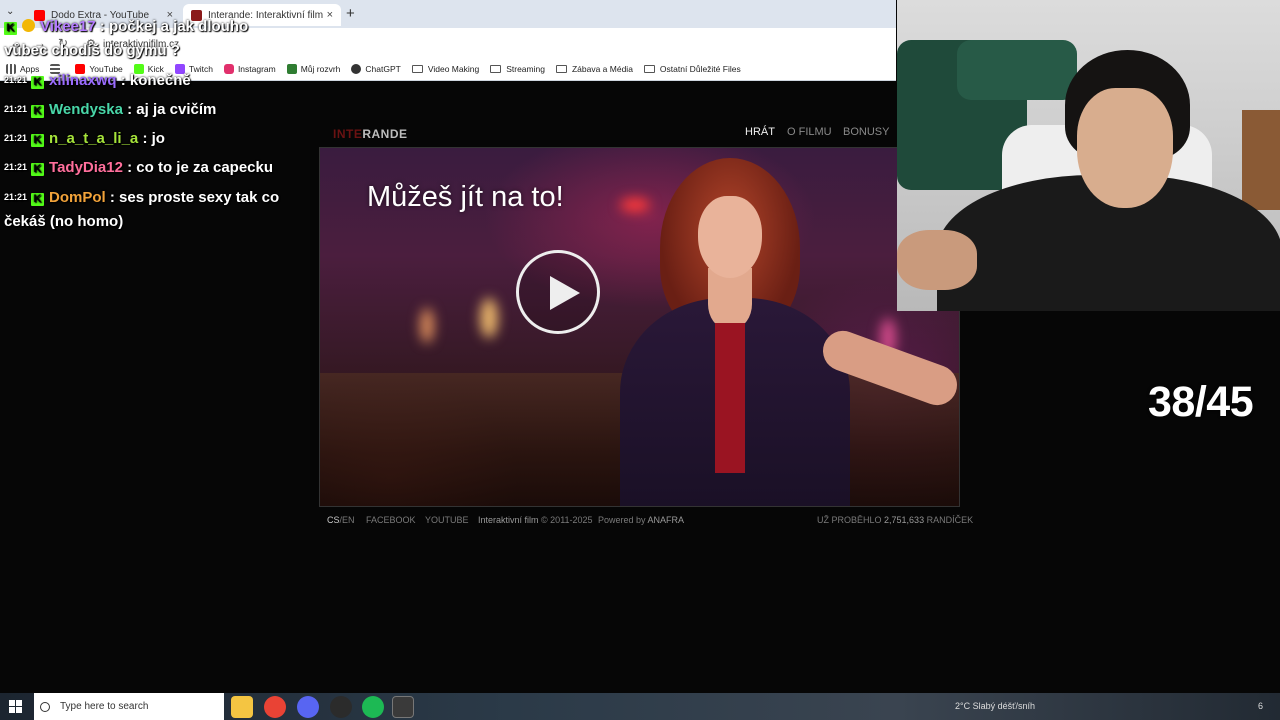  What do you see at coordinates (937, 260) in the screenshot?
I see `streamer-arm` at bounding box center [937, 260].